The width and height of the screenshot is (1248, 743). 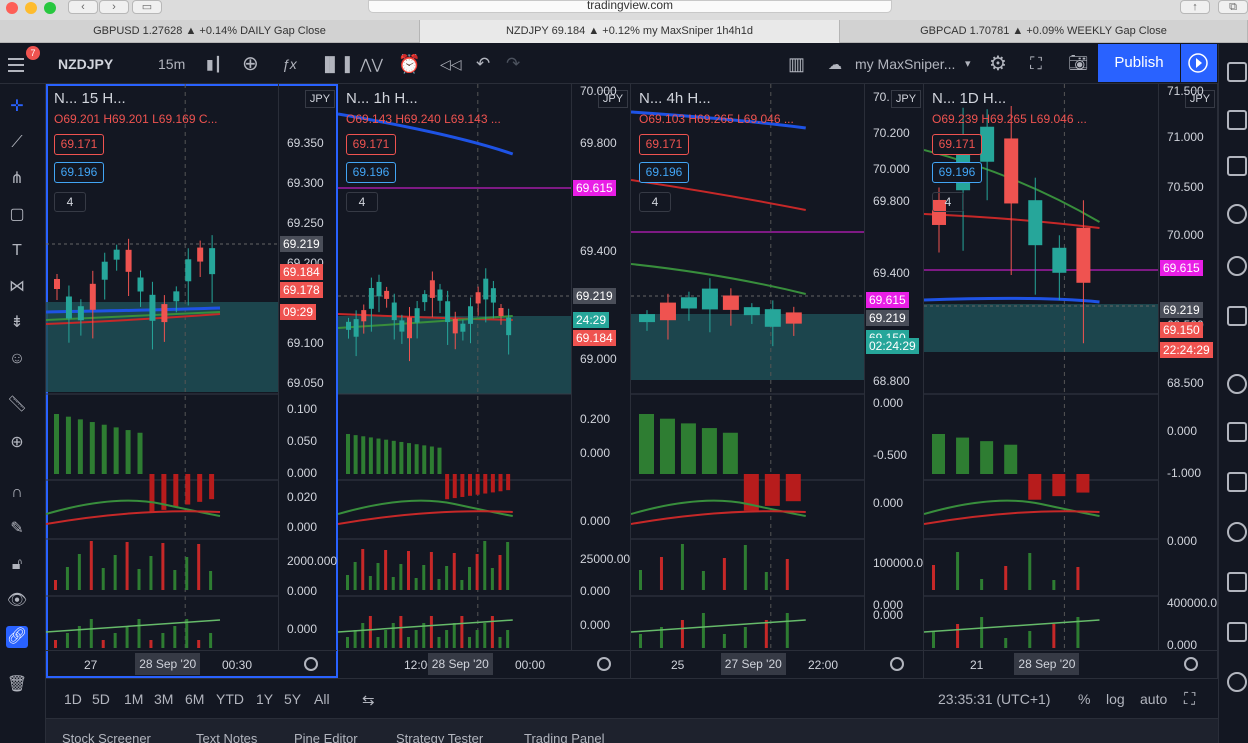 What do you see at coordinates (17, 359) in the screenshot?
I see `emoji-icon: ☺` at bounding box center [17, 359].